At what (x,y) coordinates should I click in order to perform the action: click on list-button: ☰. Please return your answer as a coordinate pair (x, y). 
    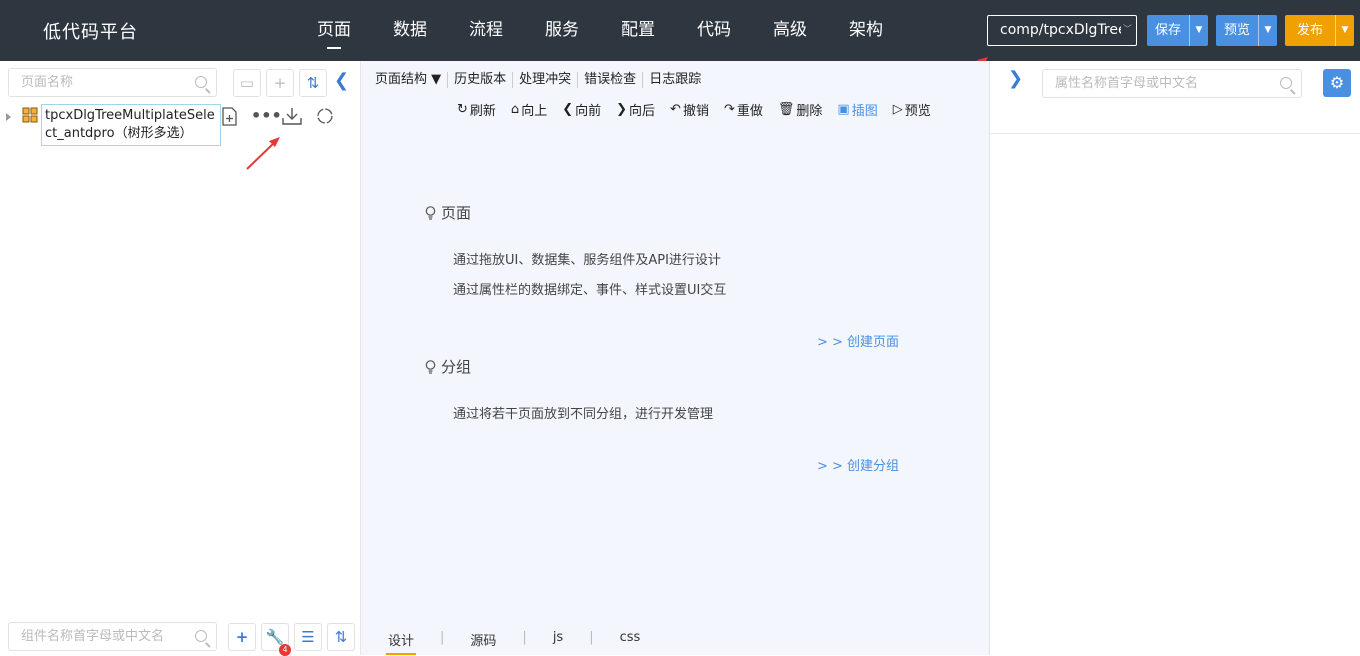
    Looking at the image, I should click on (308, 637).